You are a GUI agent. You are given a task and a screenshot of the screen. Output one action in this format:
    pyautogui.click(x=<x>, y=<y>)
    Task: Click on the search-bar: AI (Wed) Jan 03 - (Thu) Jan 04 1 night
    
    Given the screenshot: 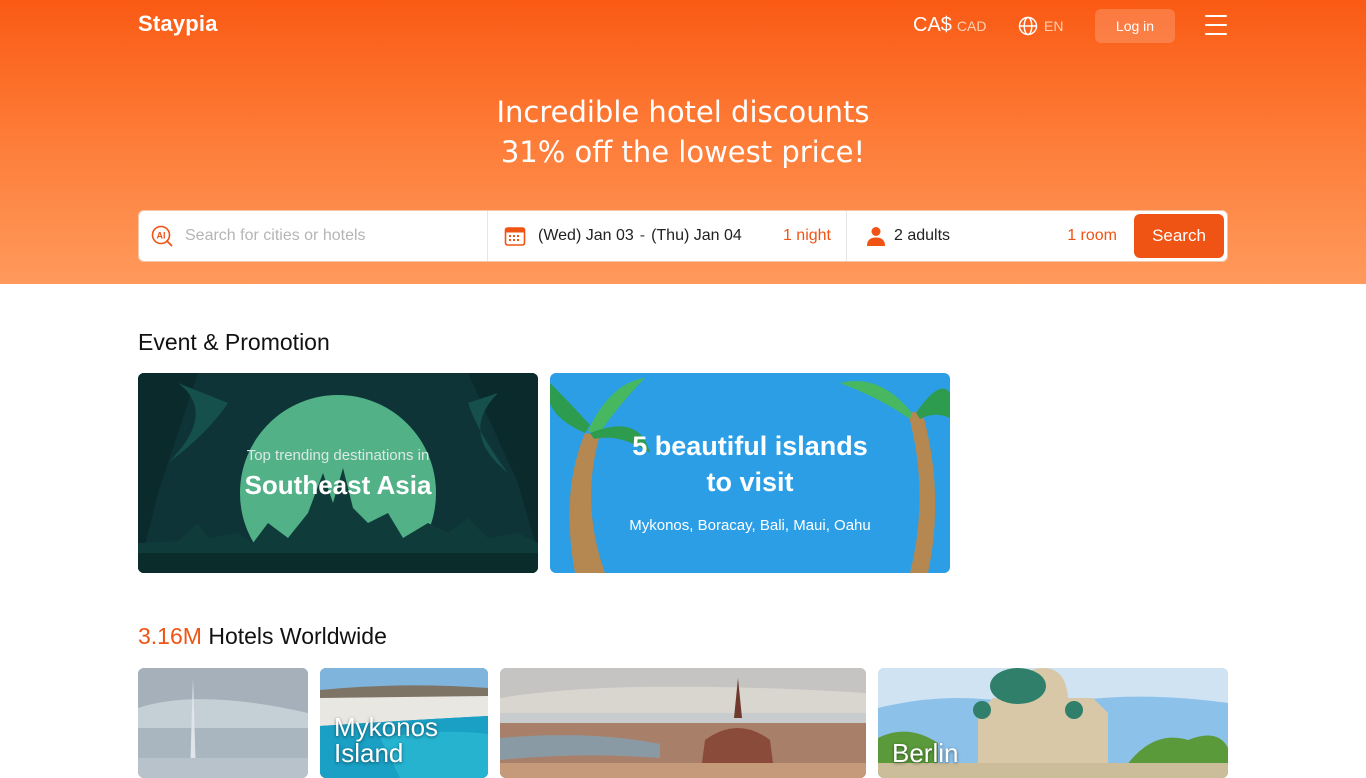 What is the action you would take?
    pyautogui.click(x=683, y=236)
    